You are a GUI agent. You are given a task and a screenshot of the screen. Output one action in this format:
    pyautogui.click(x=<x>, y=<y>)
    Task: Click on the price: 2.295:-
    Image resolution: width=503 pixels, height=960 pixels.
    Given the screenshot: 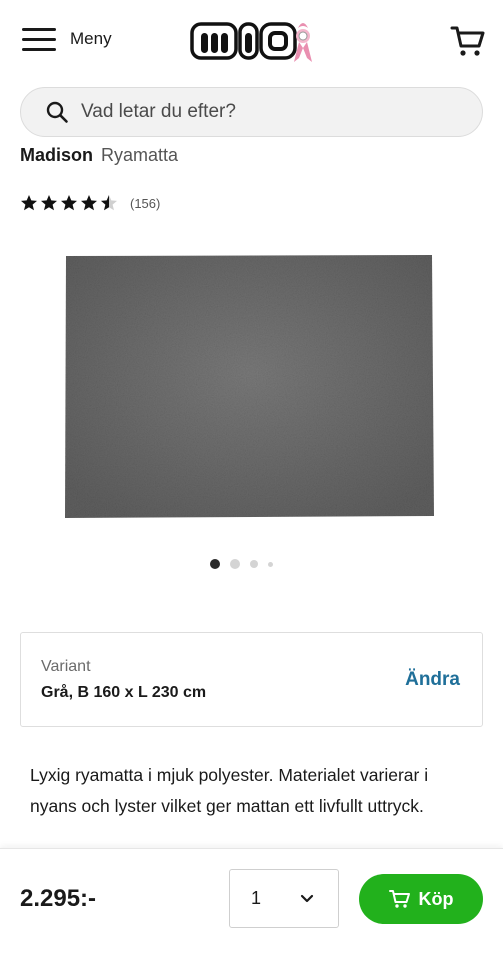 What is the action you would take?
    pyautogui.click(x=58, y=898)
    